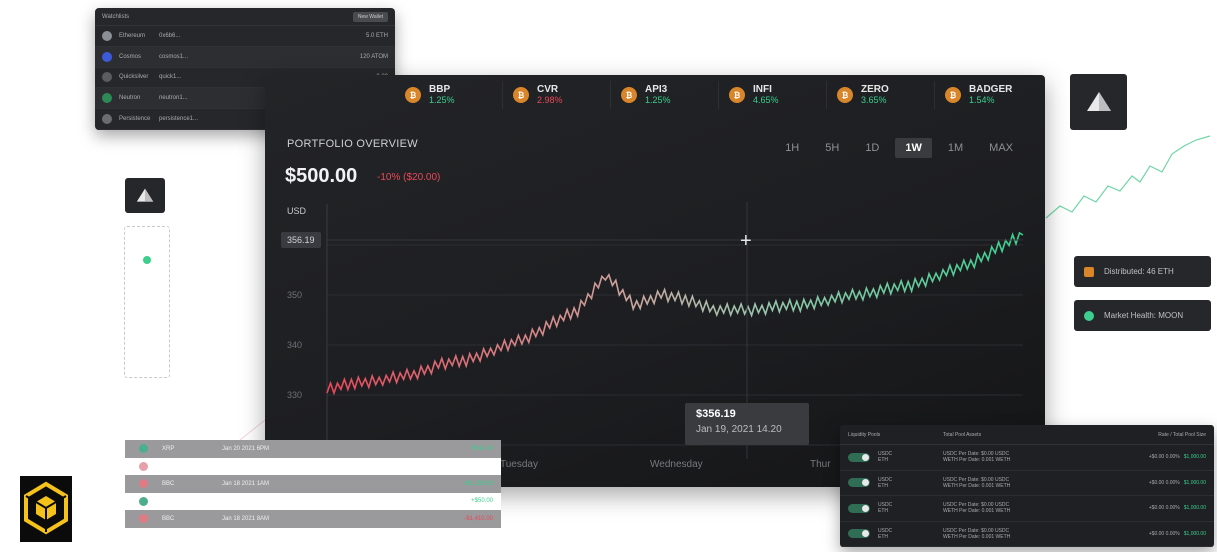 This screenshot has width=1217, height=552. Describe the element at coordinates (246, 518) in the screenshot. I see `transaction-date: Jan 18 2021 8AM` at that location.